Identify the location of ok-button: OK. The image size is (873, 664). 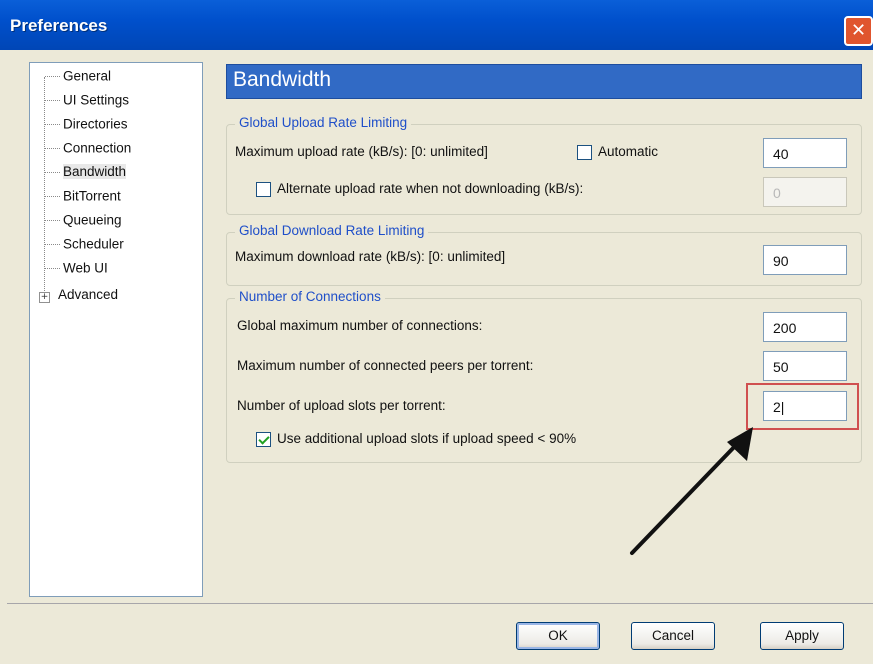
(558, 636).